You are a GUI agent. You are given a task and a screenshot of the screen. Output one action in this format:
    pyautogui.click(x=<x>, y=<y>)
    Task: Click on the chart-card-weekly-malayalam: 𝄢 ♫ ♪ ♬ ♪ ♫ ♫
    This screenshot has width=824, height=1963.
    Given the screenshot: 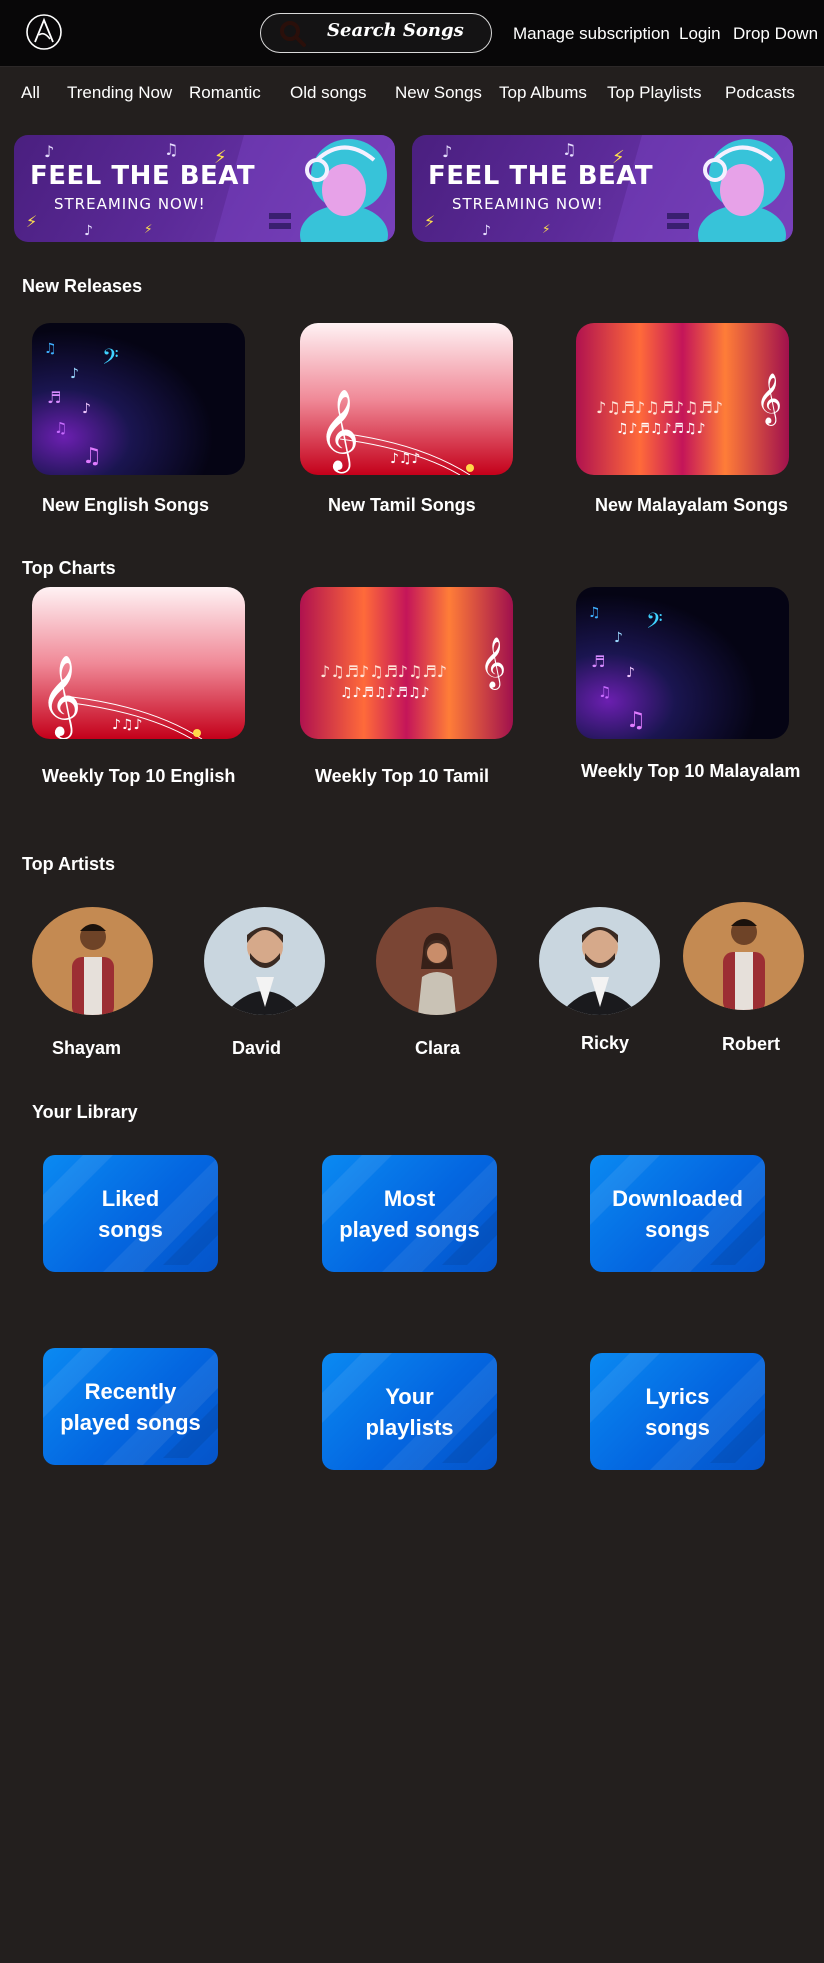 What is the action you would take?
    pyautogui.click(x=682, y=663)
    